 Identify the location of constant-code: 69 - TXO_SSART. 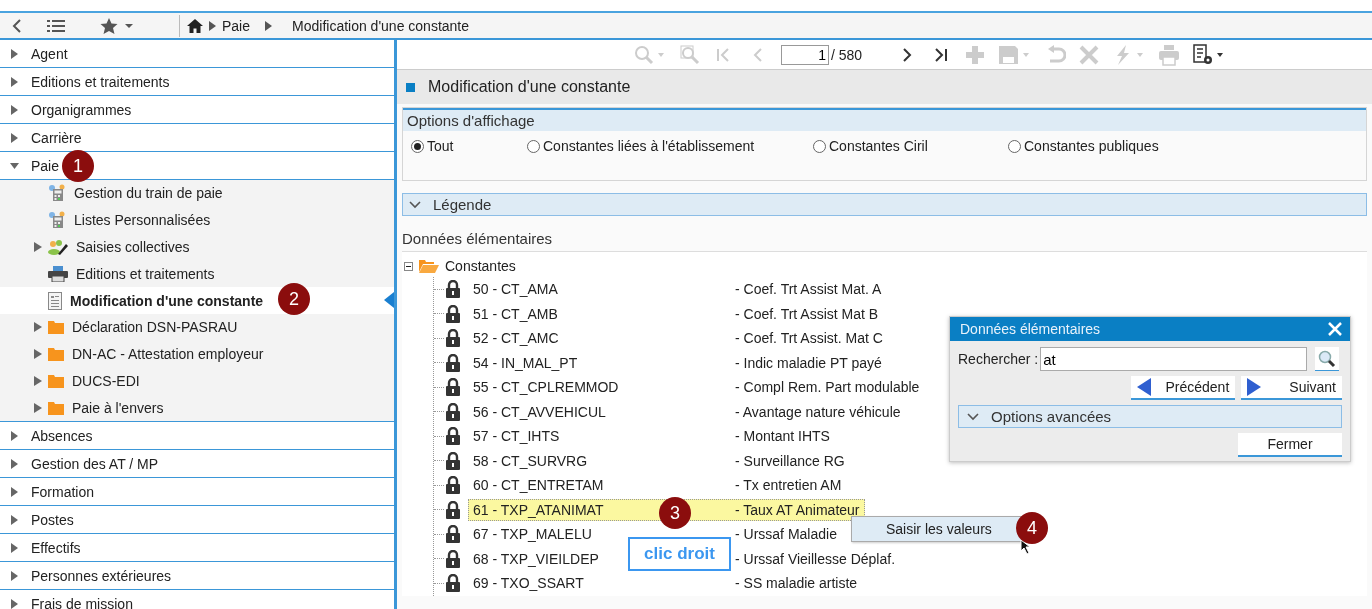
(528, 583).